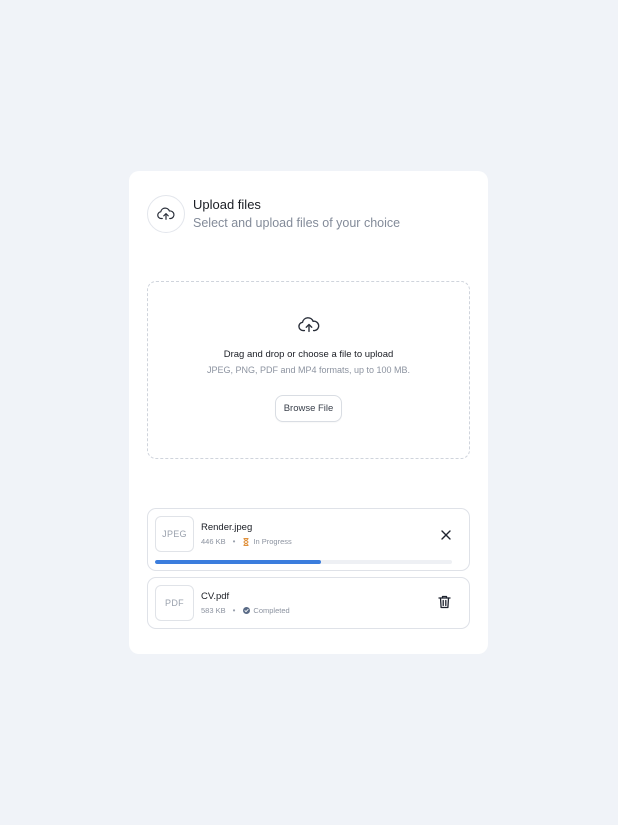 Image resolution: width=618 pixels, height=825 pixels. Describe the element at coordinates (308, 408) in the screenshot. I see `browse-file-button: Browse File` at that location.